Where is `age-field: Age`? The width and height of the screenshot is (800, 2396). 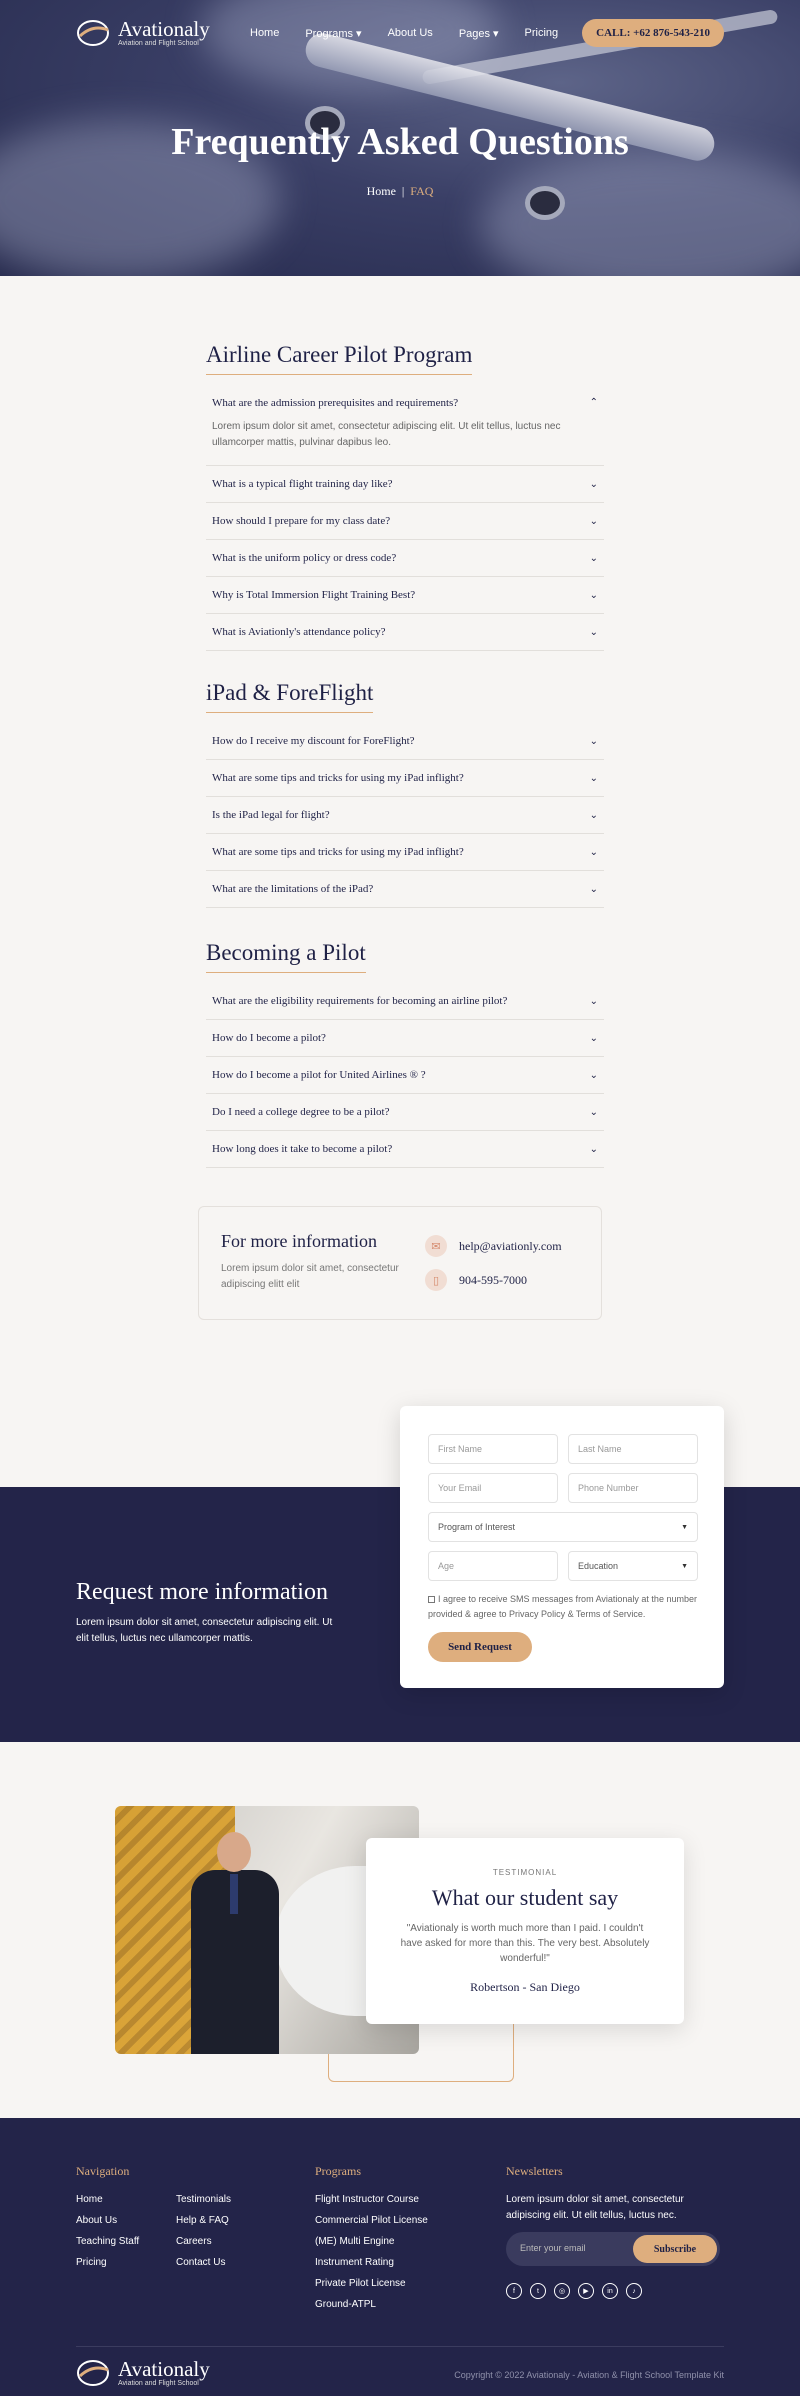 age-field: Age is located at coordinates (493, 1566).